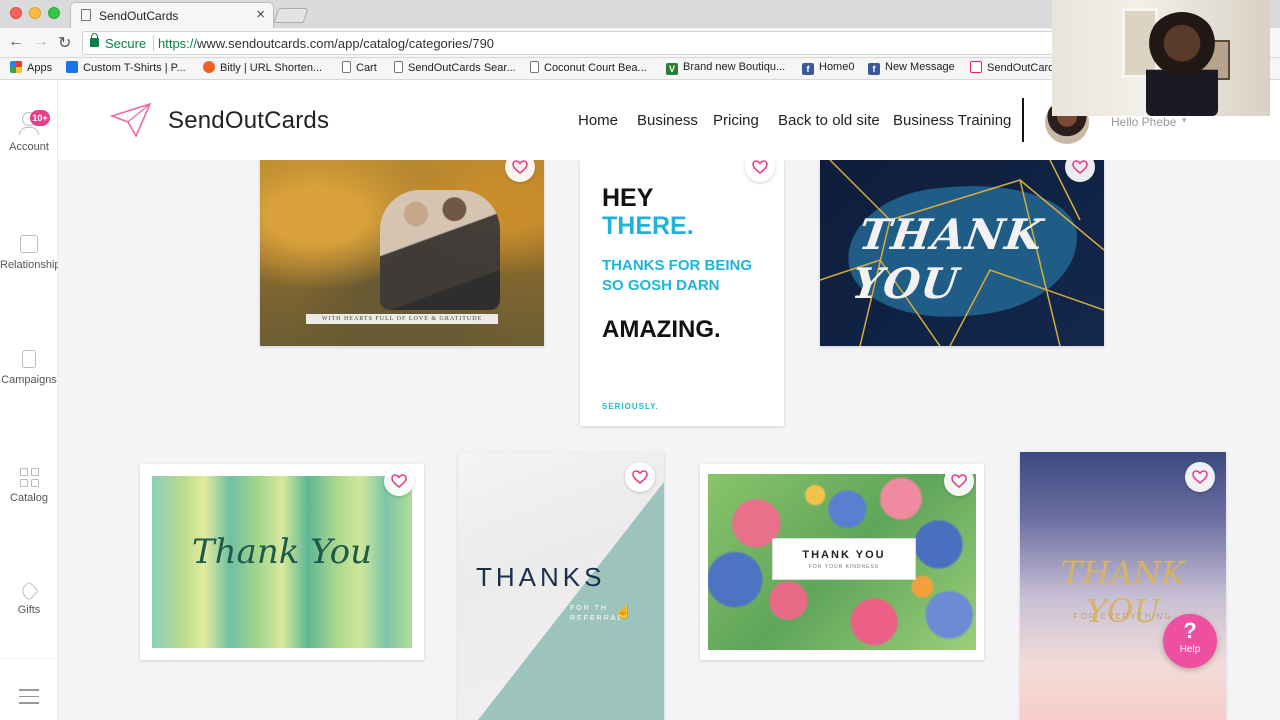 This screenshot has width=1280, height=720. What do you see at coordinates (402, 319) in the screenshot?
I see `card-caption-strip: WITH HEARTS FULL OF LOVE & GRATITUDE` at bounding box center [402, 319].